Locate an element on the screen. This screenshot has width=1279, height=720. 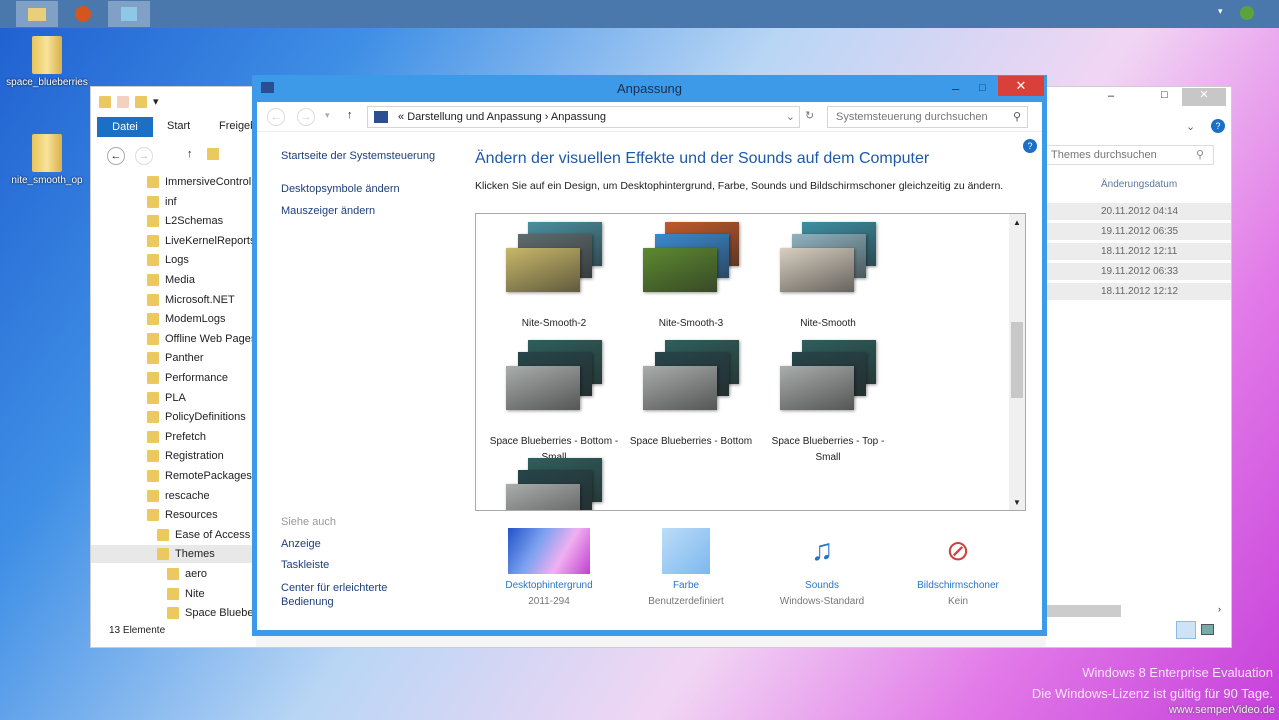
search-icon: ⚲ is located at coordinates (1200, 155).